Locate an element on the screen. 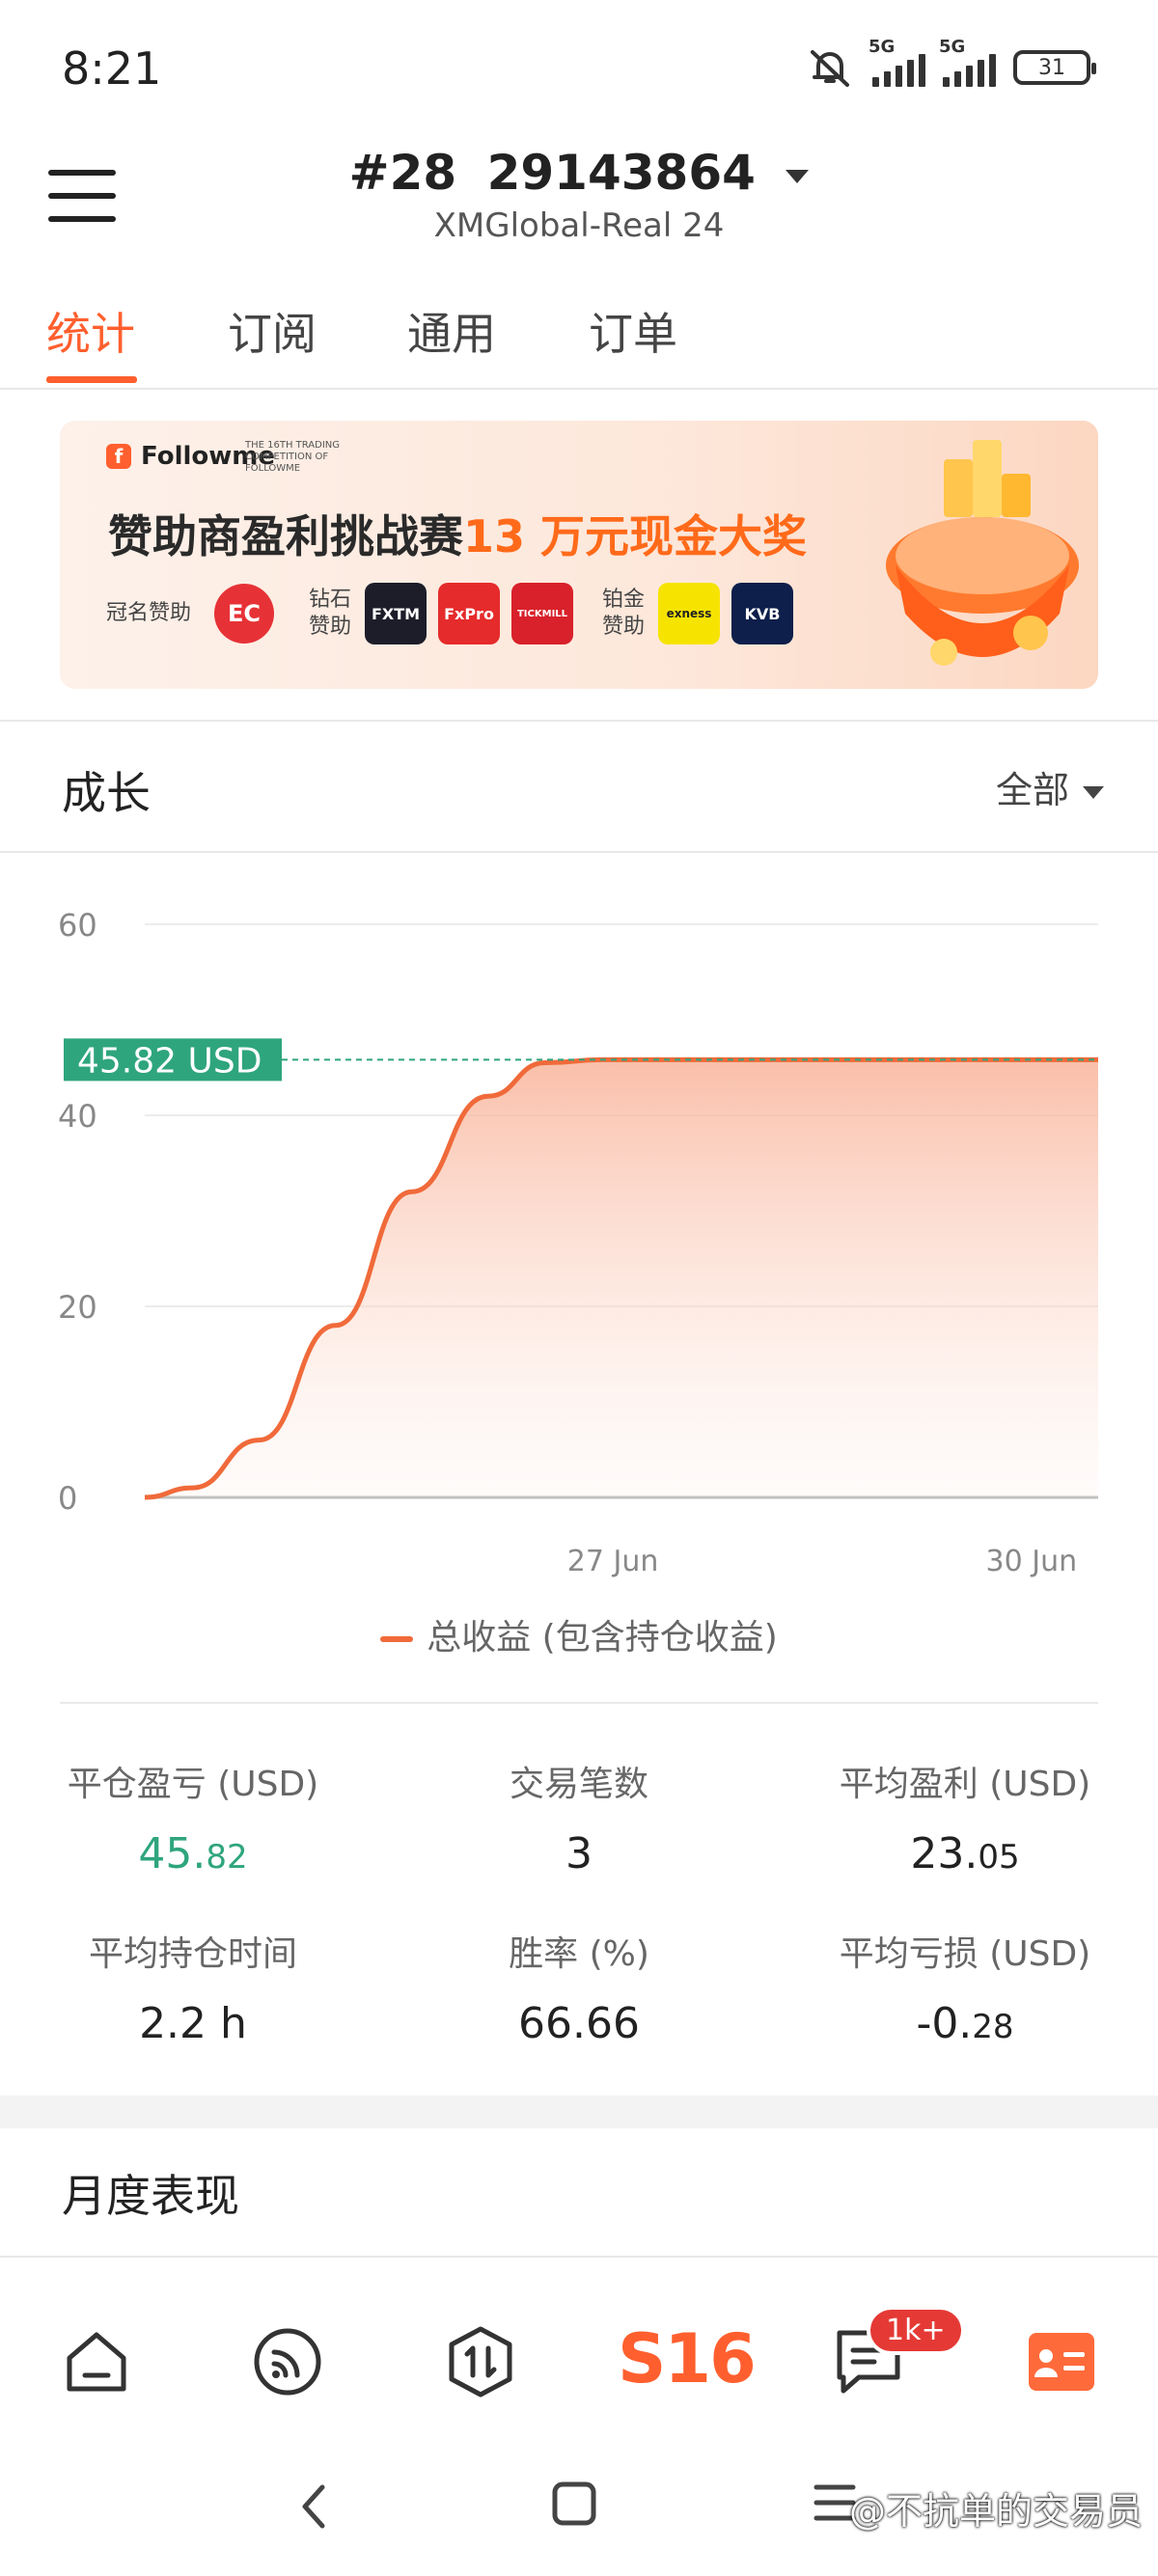 This screenshot has height=2576, width=1158. battery-level: 31 is located at coordinates (1051, 67).